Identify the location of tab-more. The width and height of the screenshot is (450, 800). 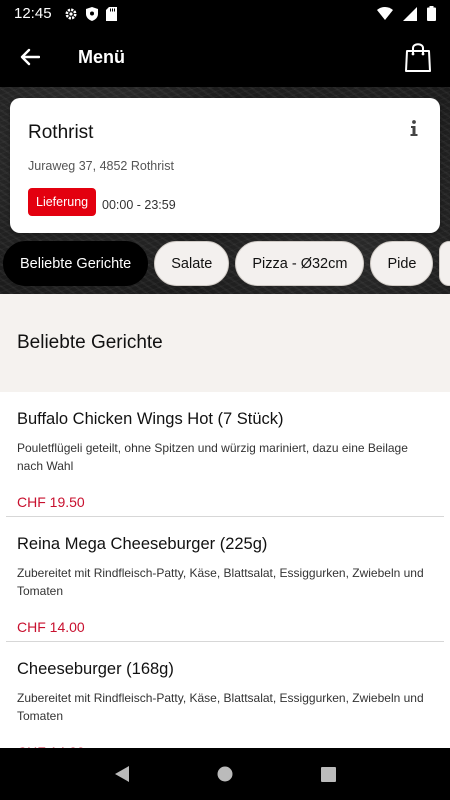
(444, 263).